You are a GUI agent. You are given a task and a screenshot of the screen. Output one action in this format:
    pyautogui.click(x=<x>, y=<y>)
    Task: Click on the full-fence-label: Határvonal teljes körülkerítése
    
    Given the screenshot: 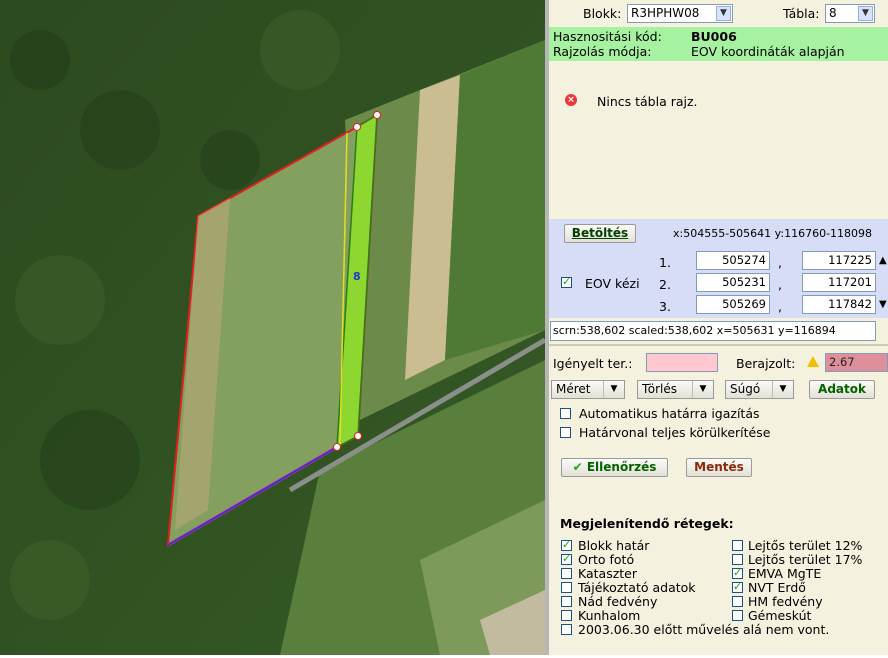 What is the action you would take?
    pyautogui.click(x=675, y=432)
    